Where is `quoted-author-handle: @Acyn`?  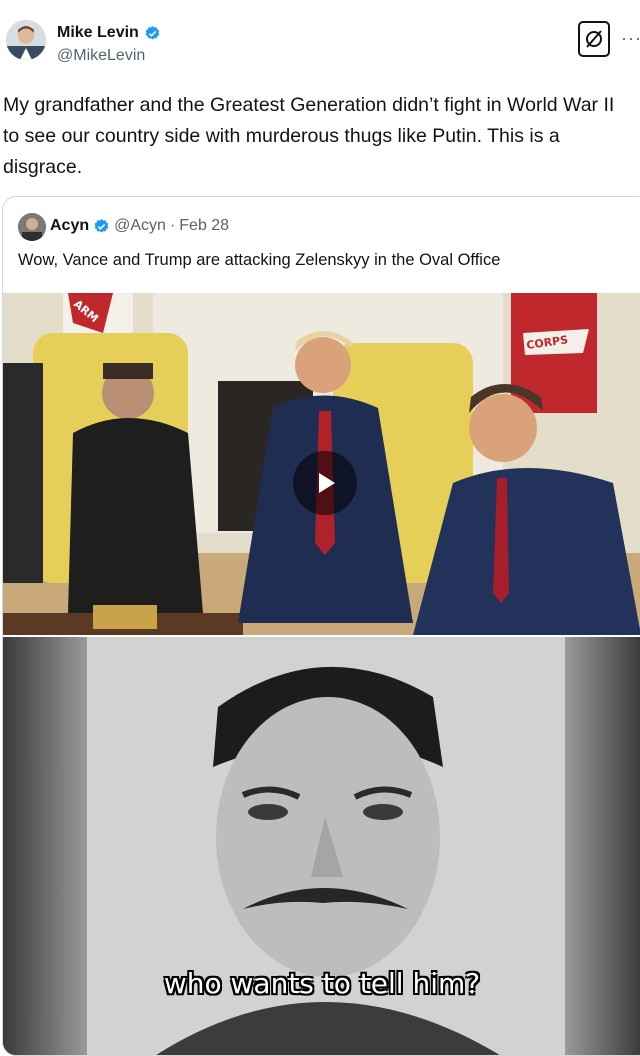
quoted-author-handle: @Acyn is located at coordinates (140, 226).